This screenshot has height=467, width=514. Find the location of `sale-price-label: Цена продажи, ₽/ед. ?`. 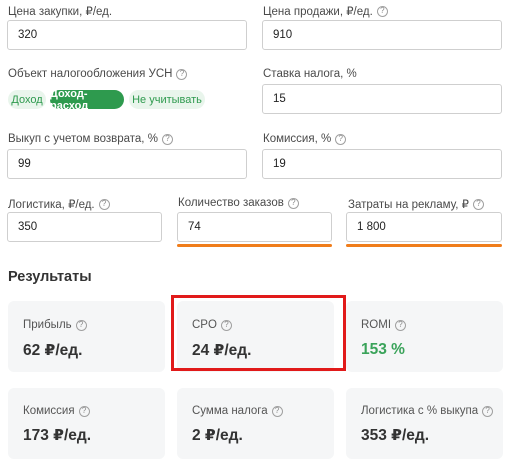

sale-price-label: Цена продажи, ₽/ед. ? is located at coordinates (325, 11).